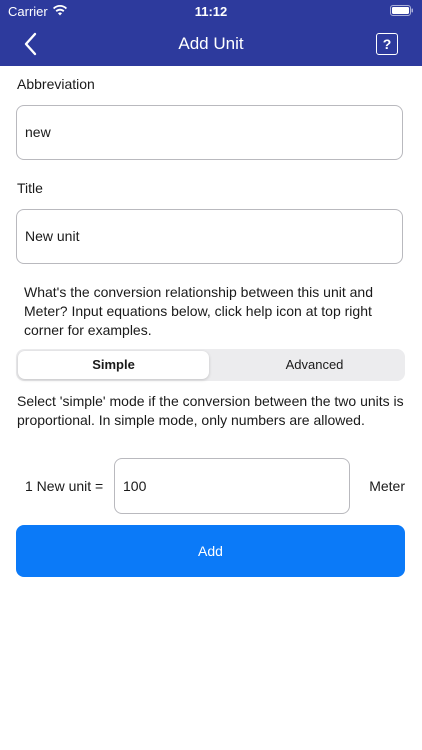  Describe the element at coordinates (209, 132) in the screenshot. I see `abbreviation-field: new` at that location.